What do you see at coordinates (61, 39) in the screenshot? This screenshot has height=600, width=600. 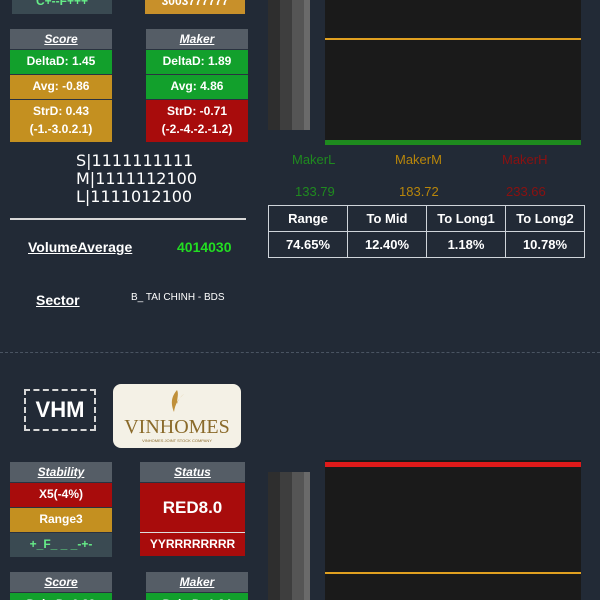 I see `score-title: Score` at bounding box center [61, 39].